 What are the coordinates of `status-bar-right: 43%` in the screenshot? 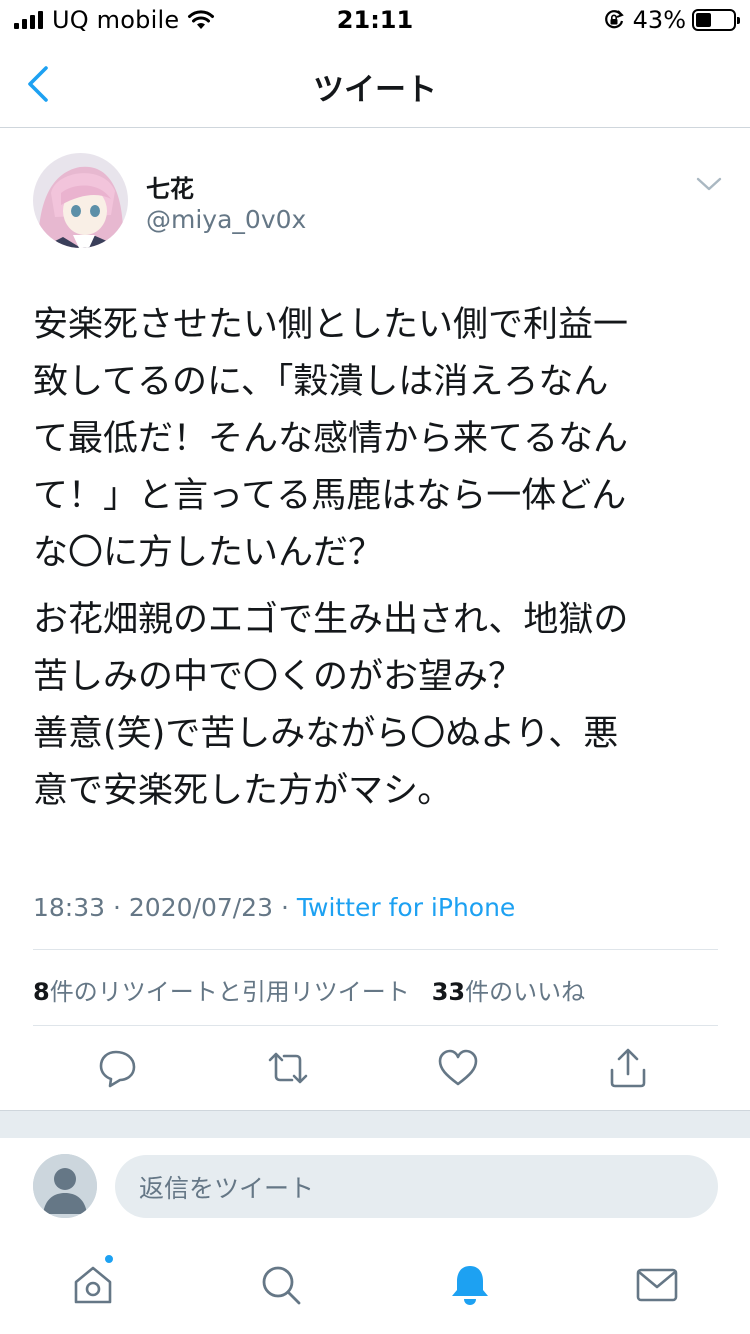 It's located at (671, 20).